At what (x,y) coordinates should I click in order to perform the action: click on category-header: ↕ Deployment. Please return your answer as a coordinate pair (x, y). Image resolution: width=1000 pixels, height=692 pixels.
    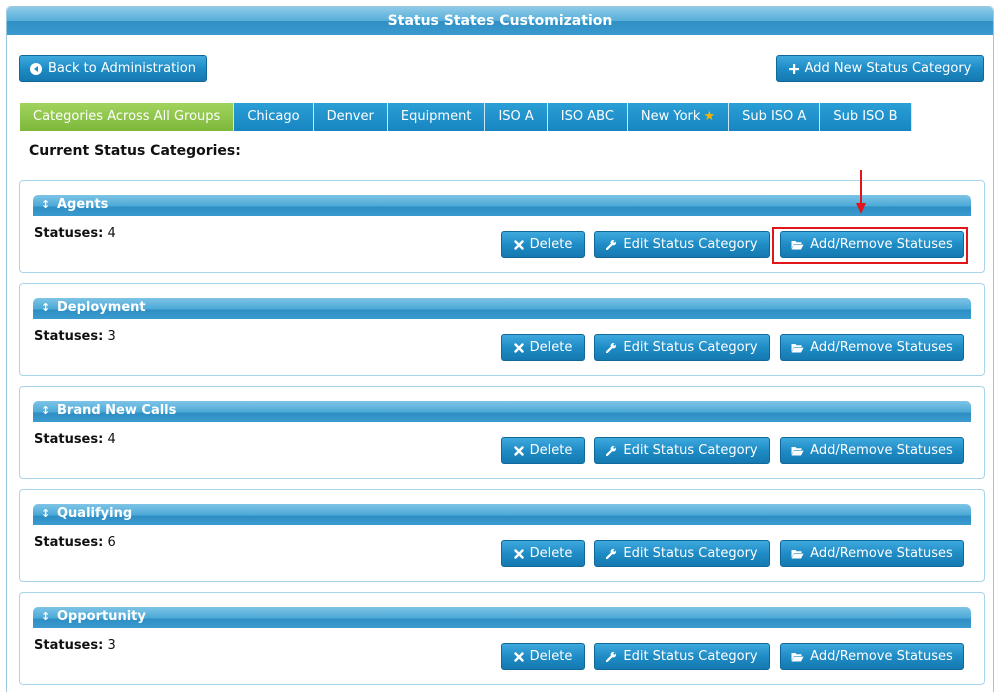
    Looking at the image, I should click on (502, 308).